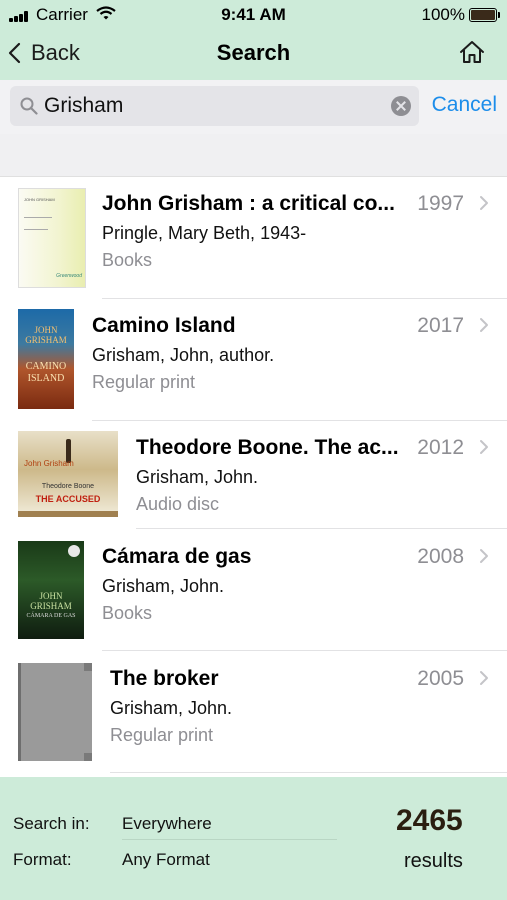 This screenshot has width=507, height=900. Describe the element at coordinates (440, 556) in the screenshot. I see `result-year: 2008` at that location.